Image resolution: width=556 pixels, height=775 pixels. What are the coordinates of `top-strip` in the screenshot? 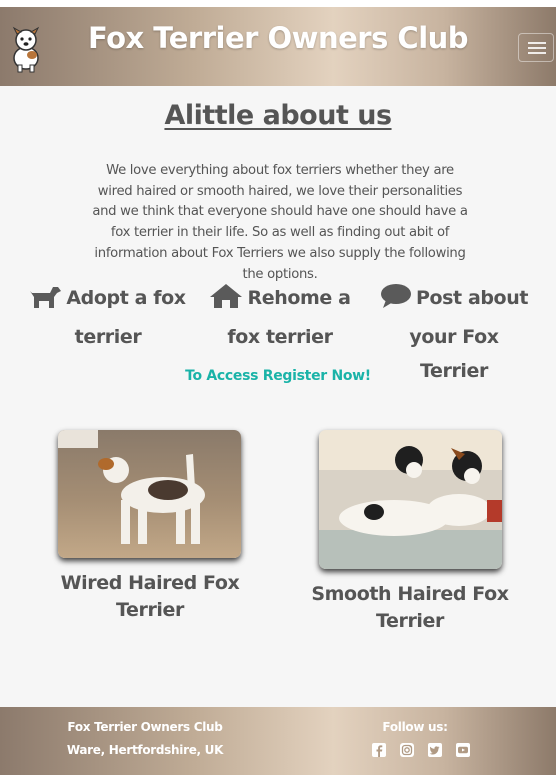 It's located at (278, 3).